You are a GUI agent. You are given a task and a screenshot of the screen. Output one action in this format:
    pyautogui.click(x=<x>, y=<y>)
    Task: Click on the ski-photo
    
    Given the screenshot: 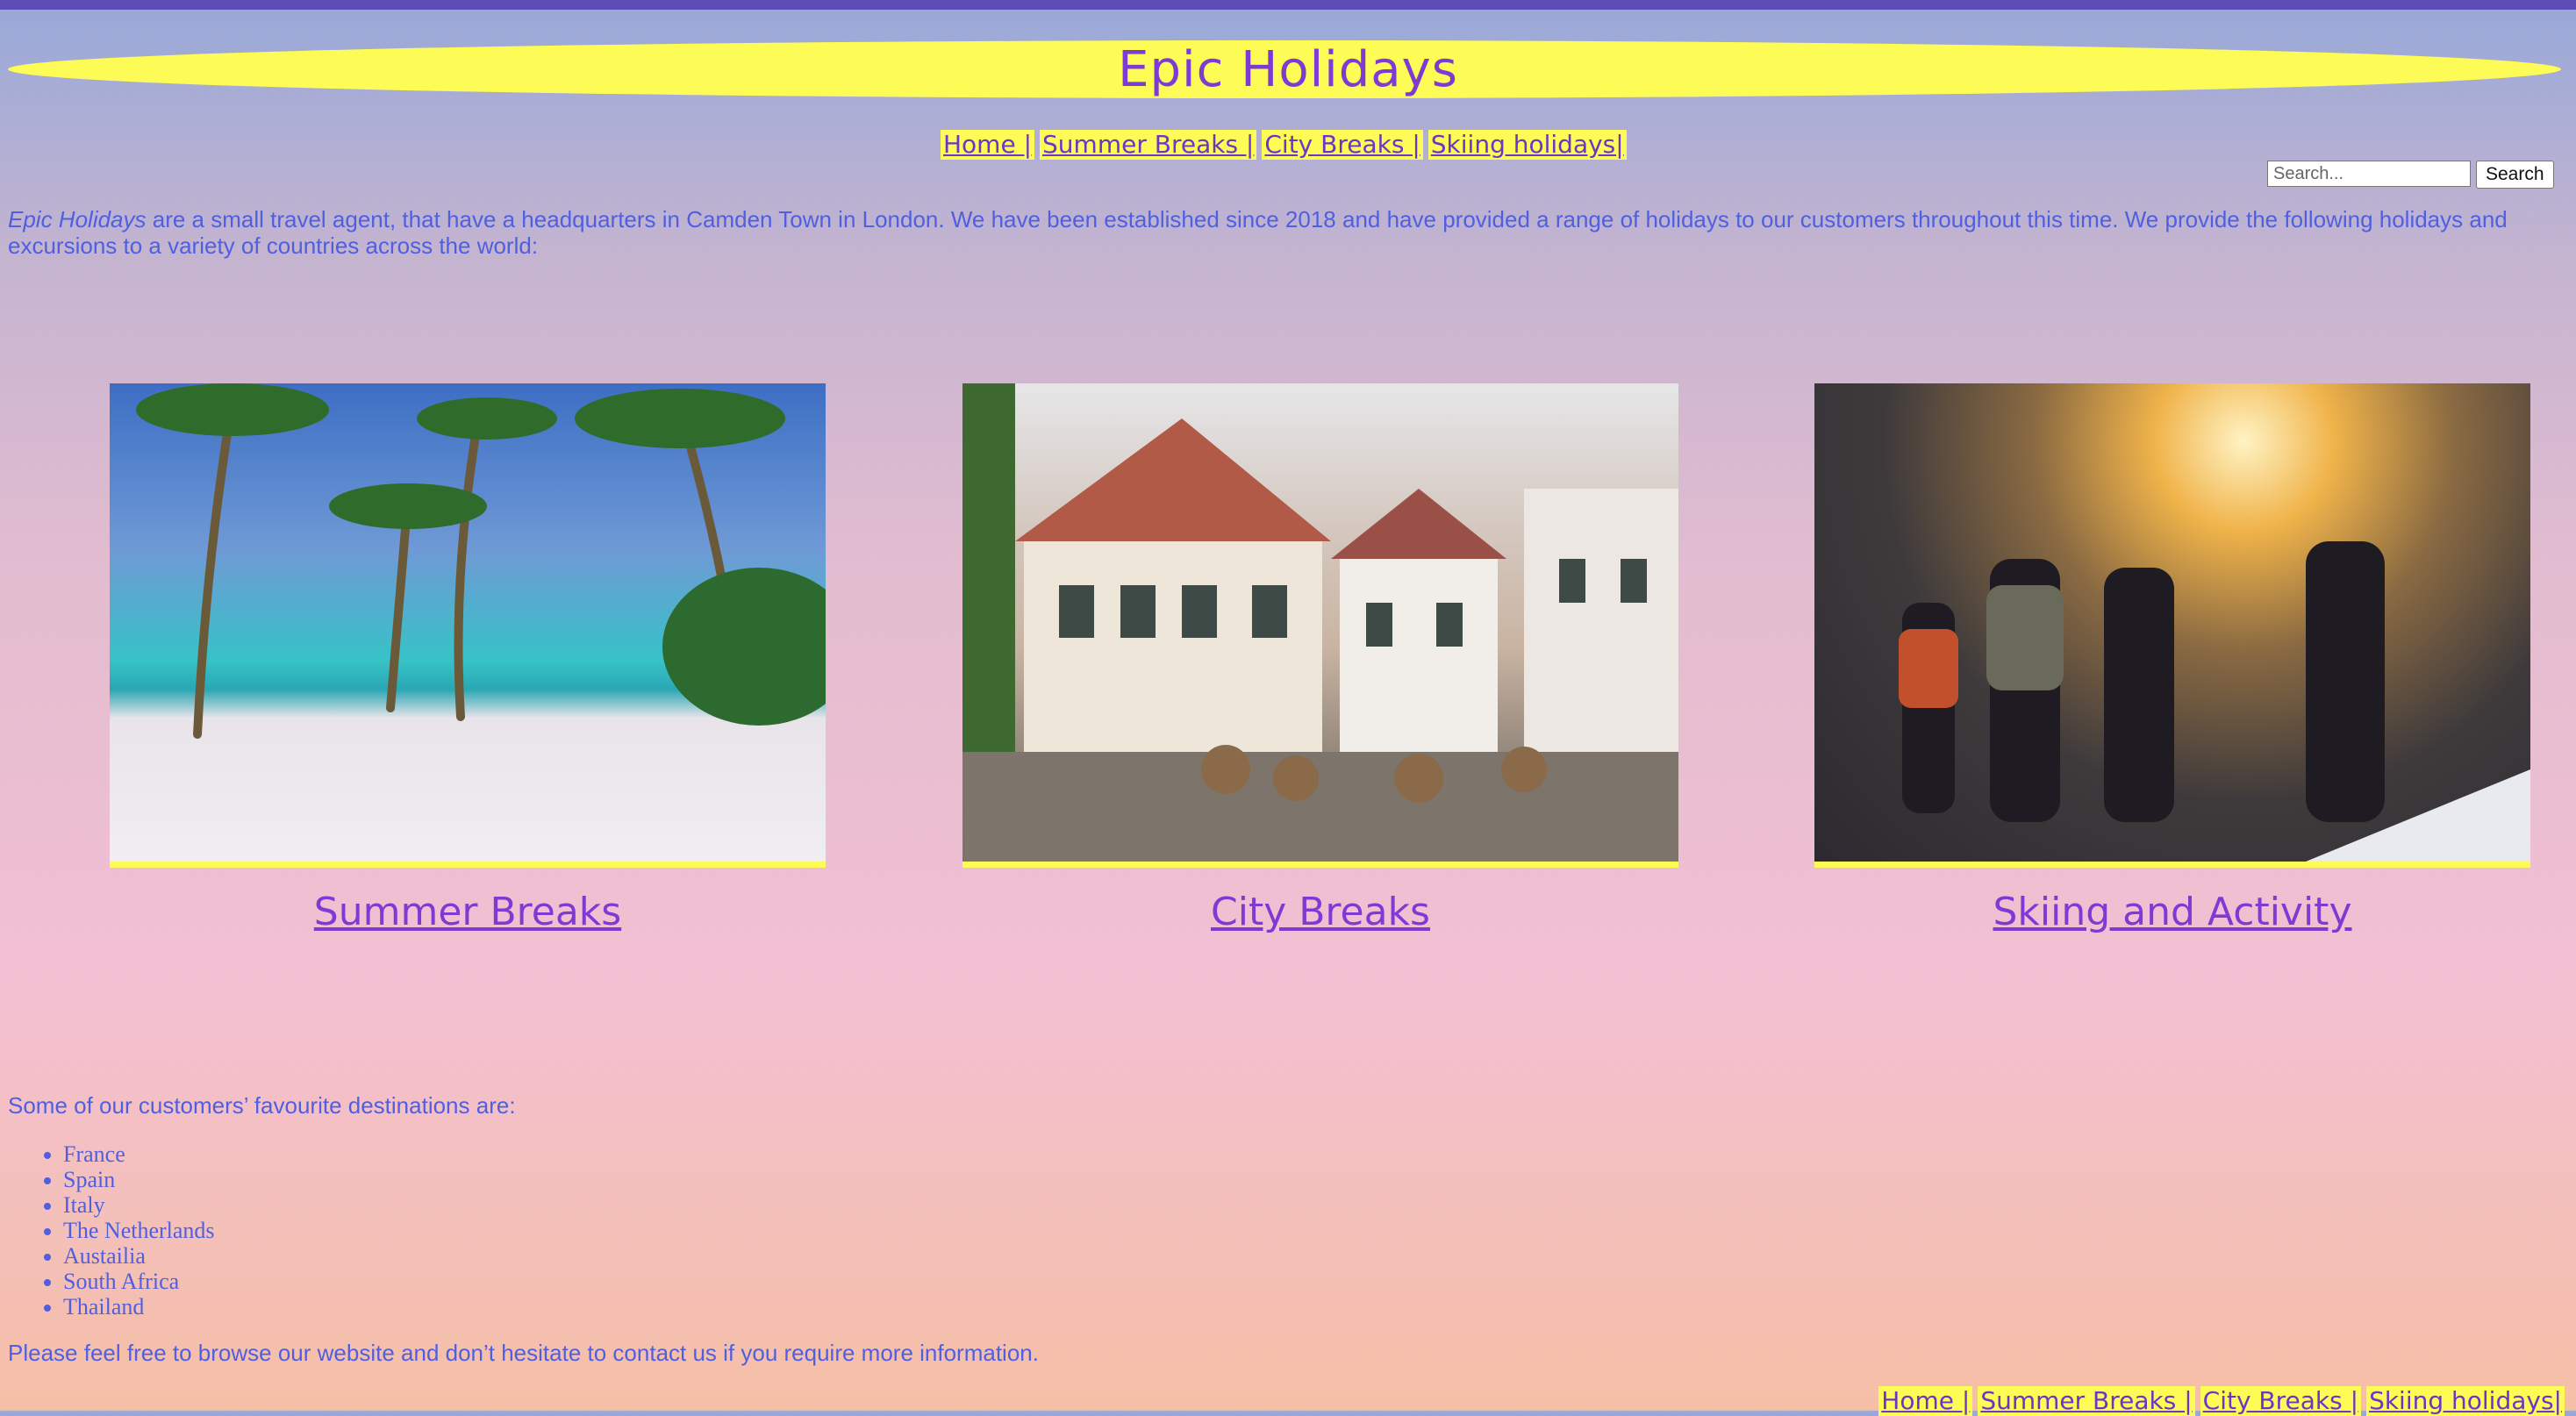 What is the action you would take?
    pyautogui.click(x=2172, y=625)
    